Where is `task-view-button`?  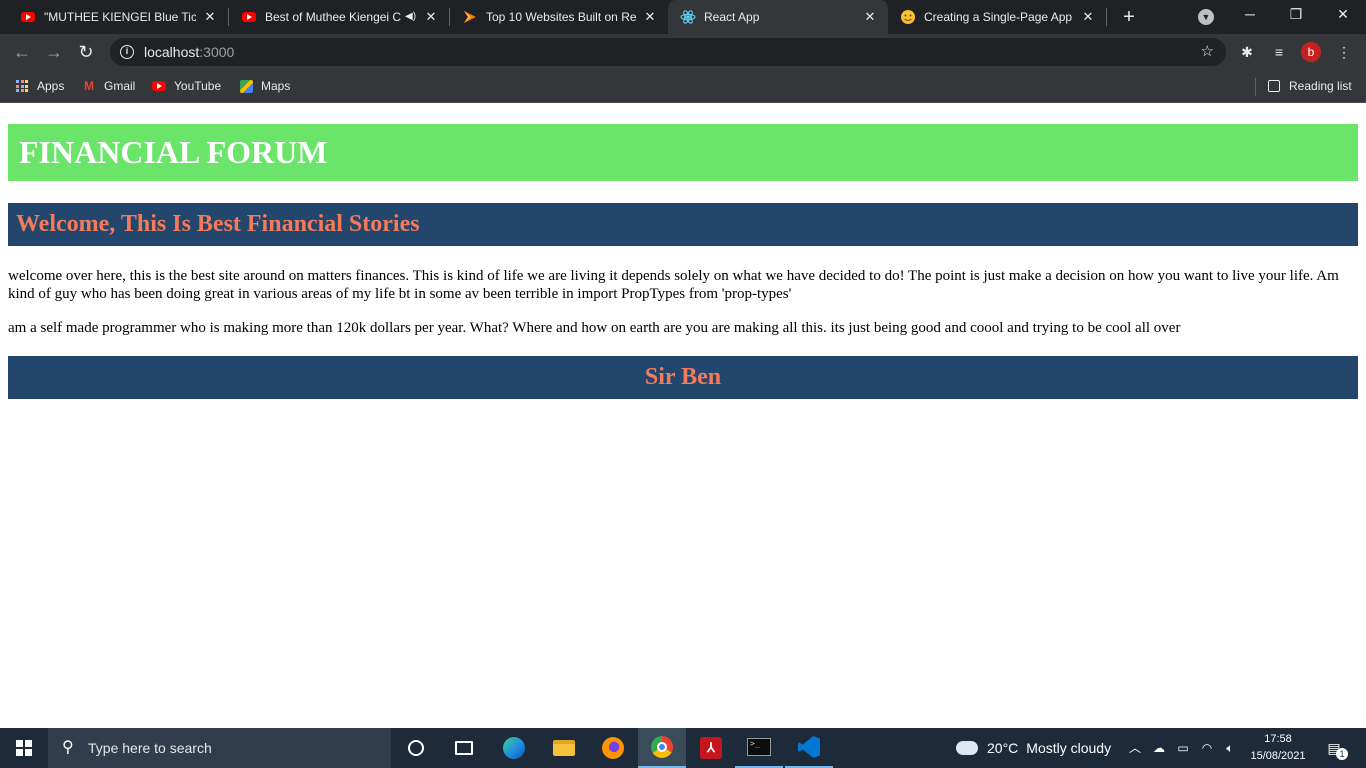
task-view-button is located at coordinates (464, 748).